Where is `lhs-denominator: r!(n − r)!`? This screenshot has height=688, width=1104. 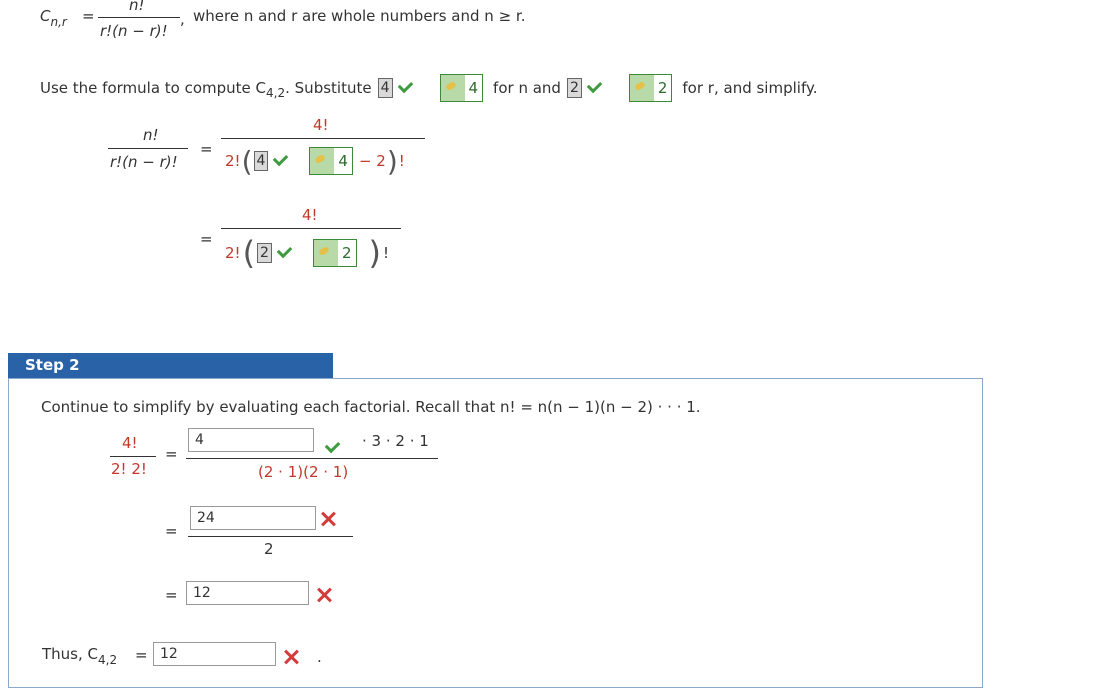 lhs-denominator: r!(n − r)! is located at coordinates (144, 162).